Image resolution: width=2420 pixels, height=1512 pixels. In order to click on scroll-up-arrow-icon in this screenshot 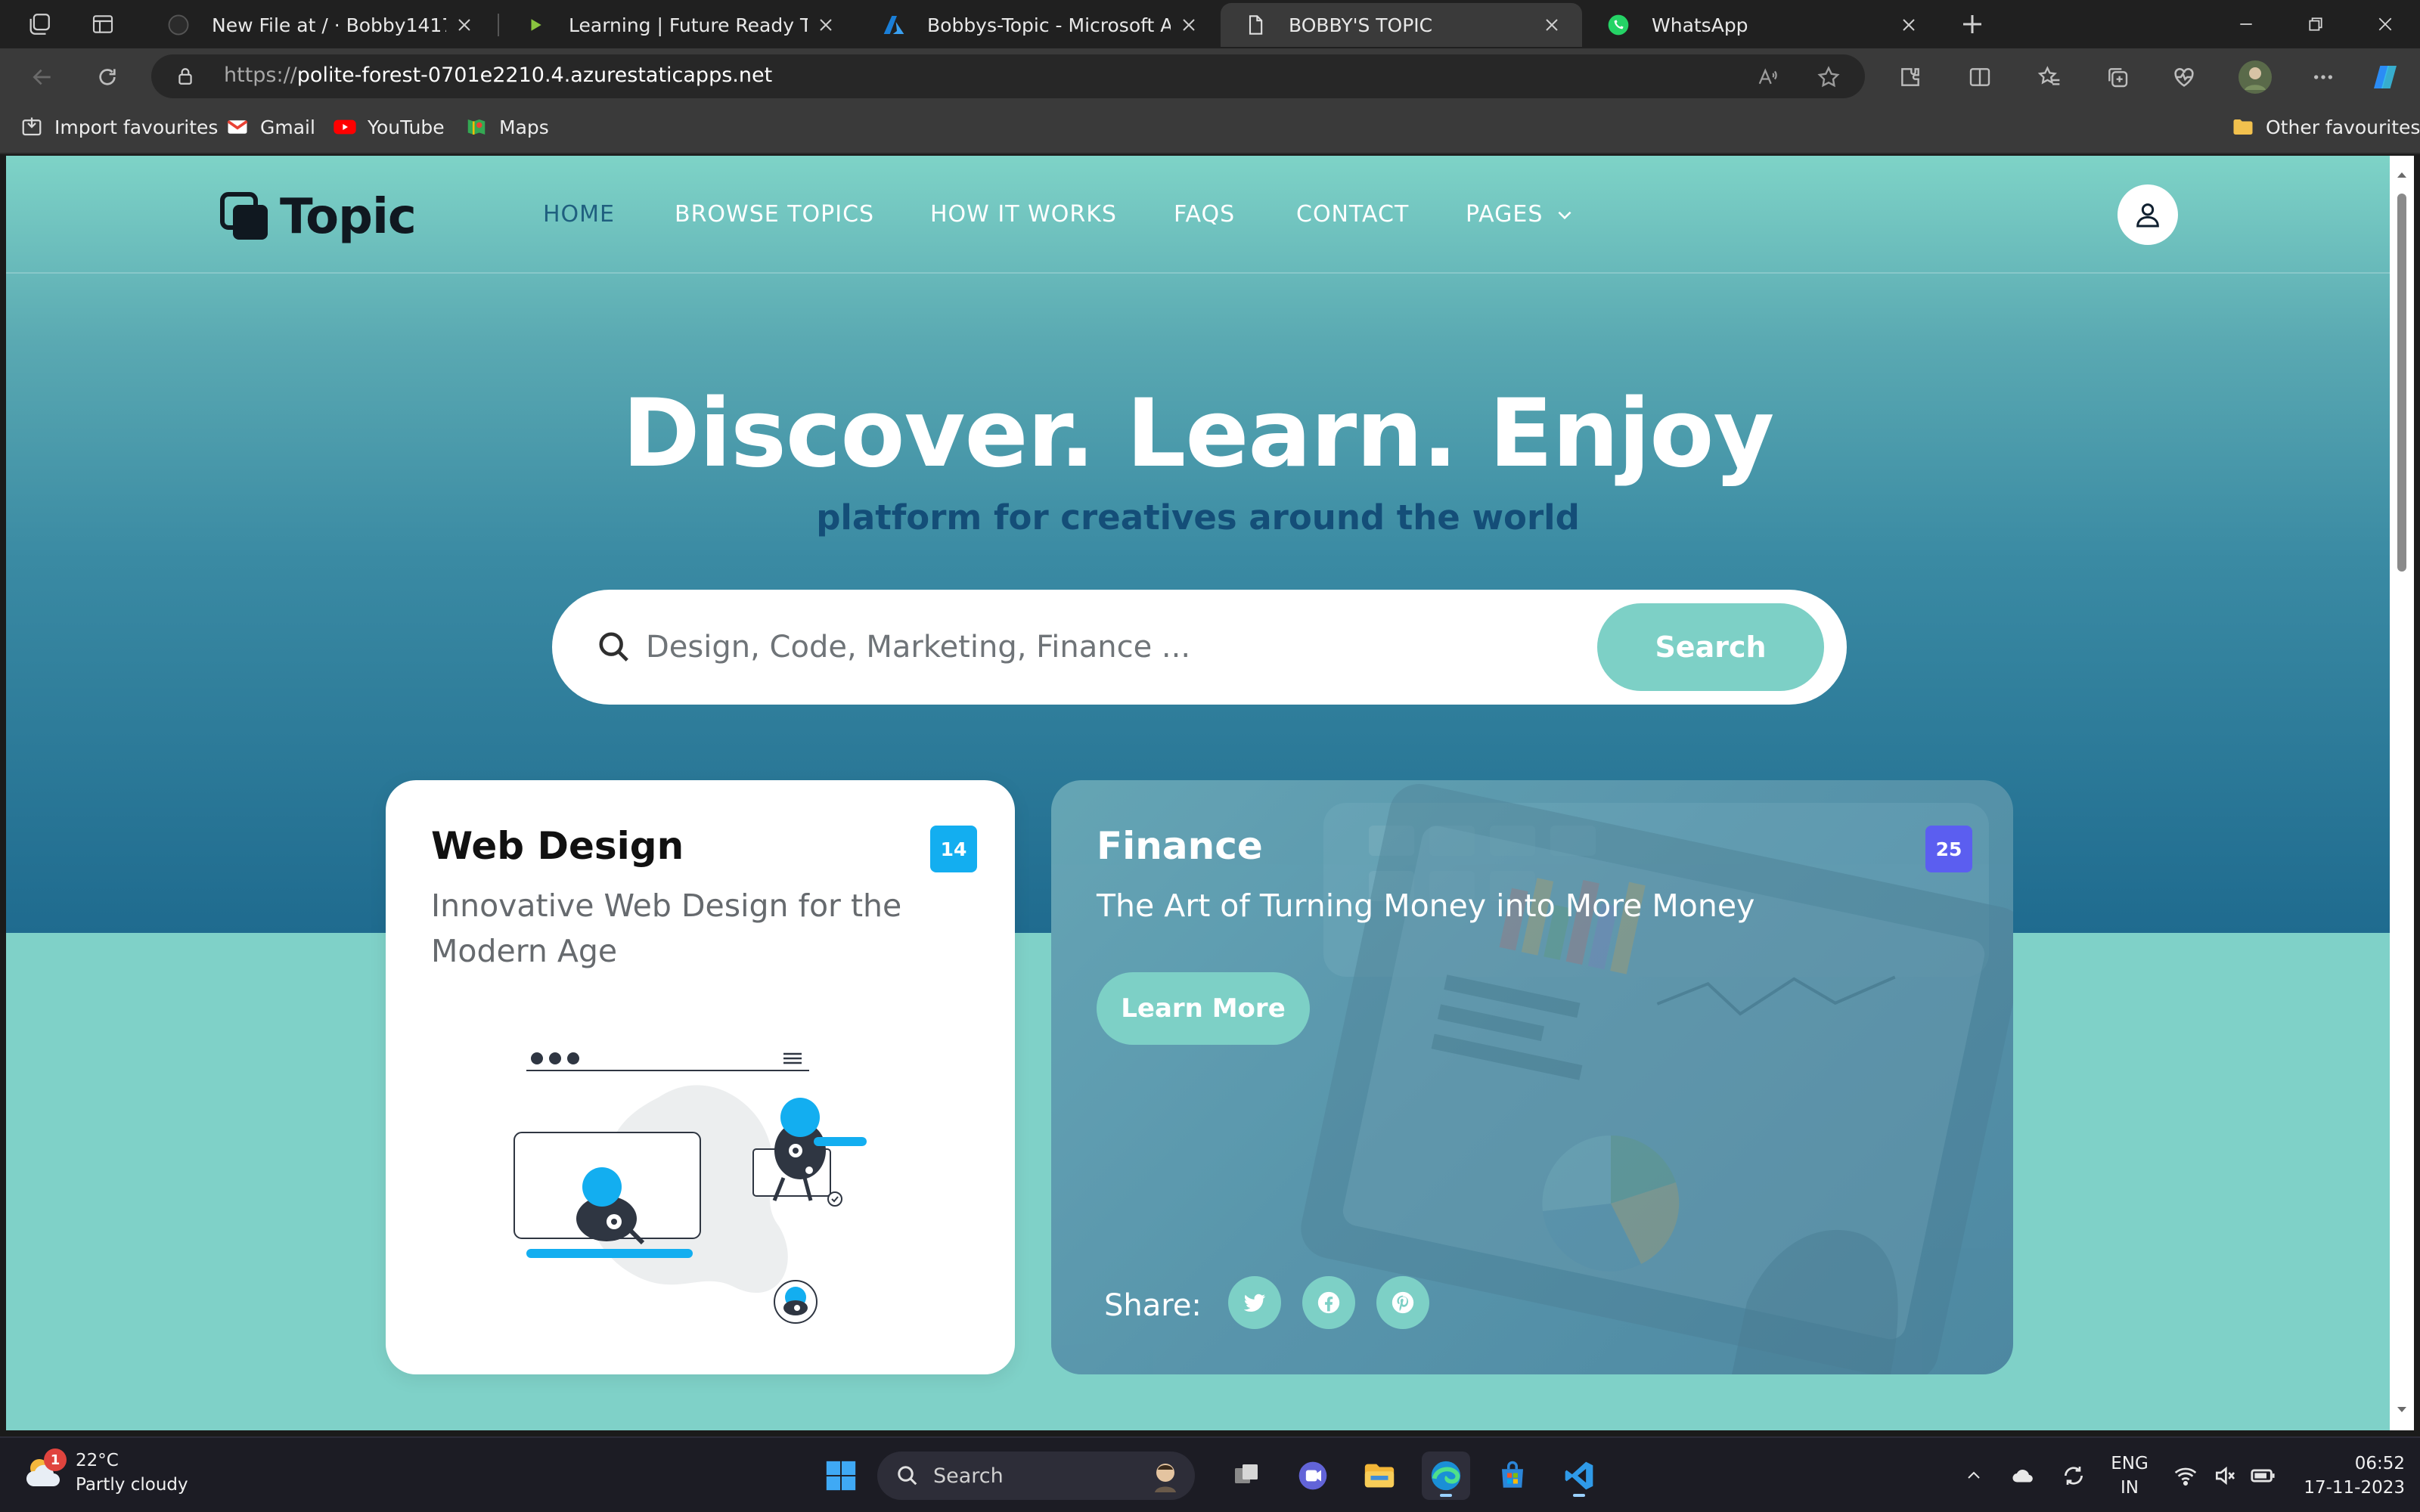, I will do `click(2401, 175)`.